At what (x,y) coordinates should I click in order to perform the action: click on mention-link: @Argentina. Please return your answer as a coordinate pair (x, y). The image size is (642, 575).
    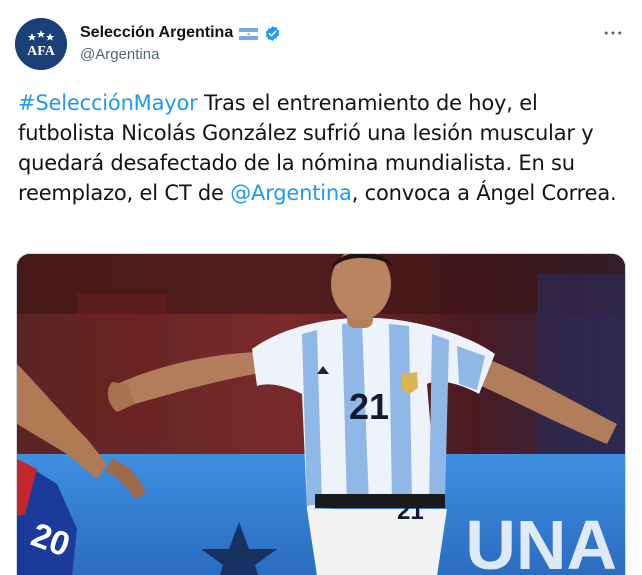
    Looking at the image, I should click on (291, 193).